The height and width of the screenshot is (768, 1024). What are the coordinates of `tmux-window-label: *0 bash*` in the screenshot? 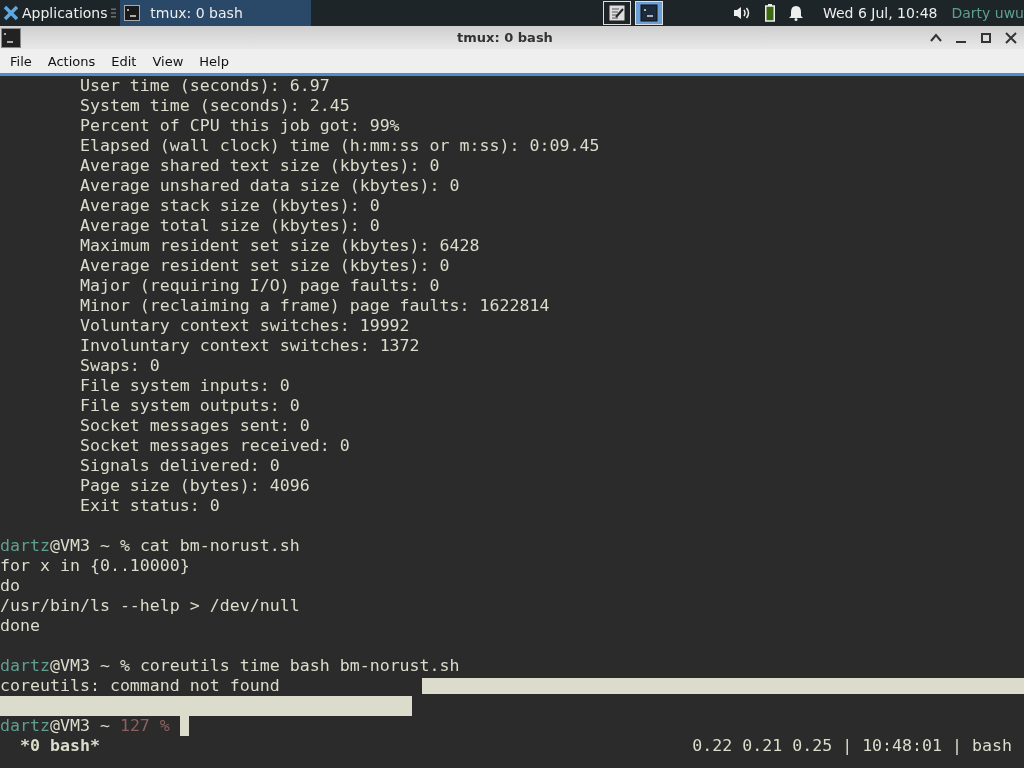 It's located at (59, 746).